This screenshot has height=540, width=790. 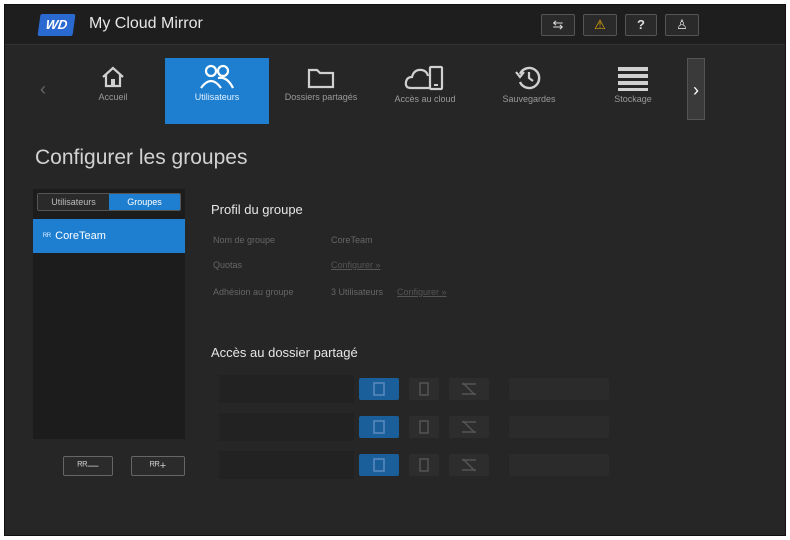 What do you see at coordinates (357, 292) in the screenshot?
I see `membership-value: 3 Utilisateurs` at bounding box center [357, 292].